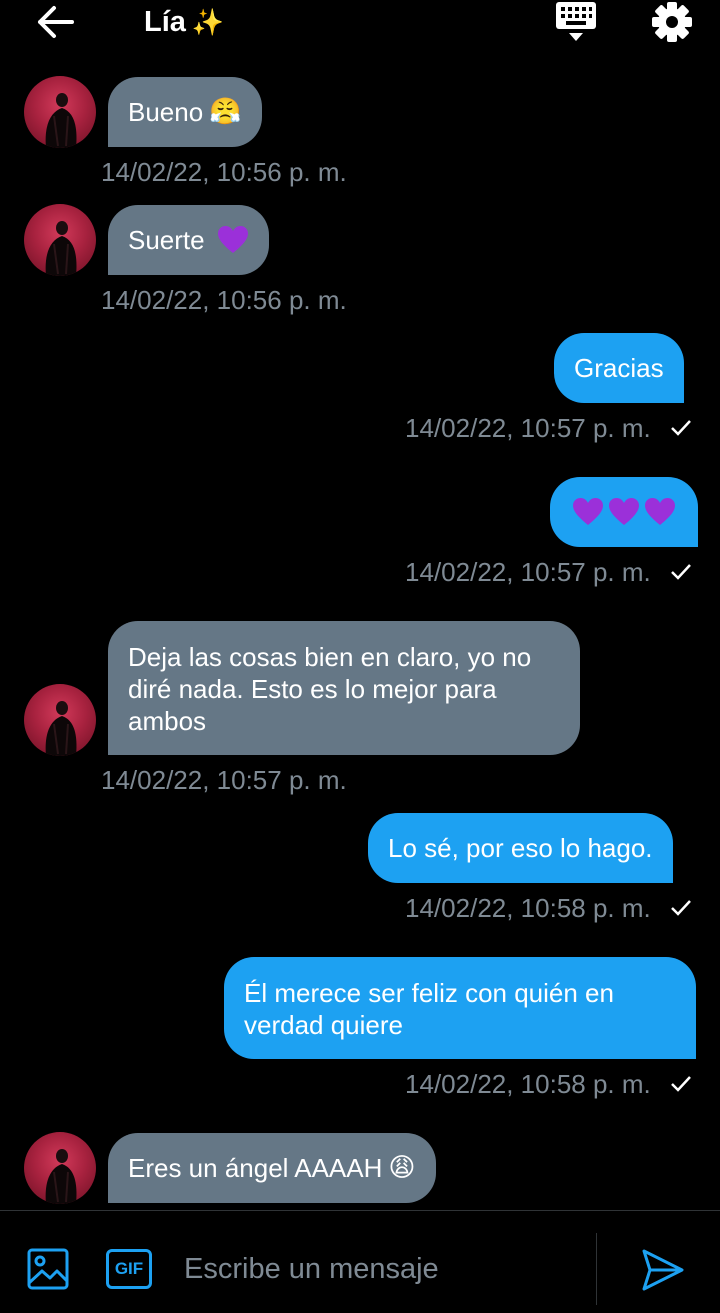 This screenshot has height=1313, width=720. I want to click on message-text-line: Él merece ser feliz con quién en, so click(429, 993).